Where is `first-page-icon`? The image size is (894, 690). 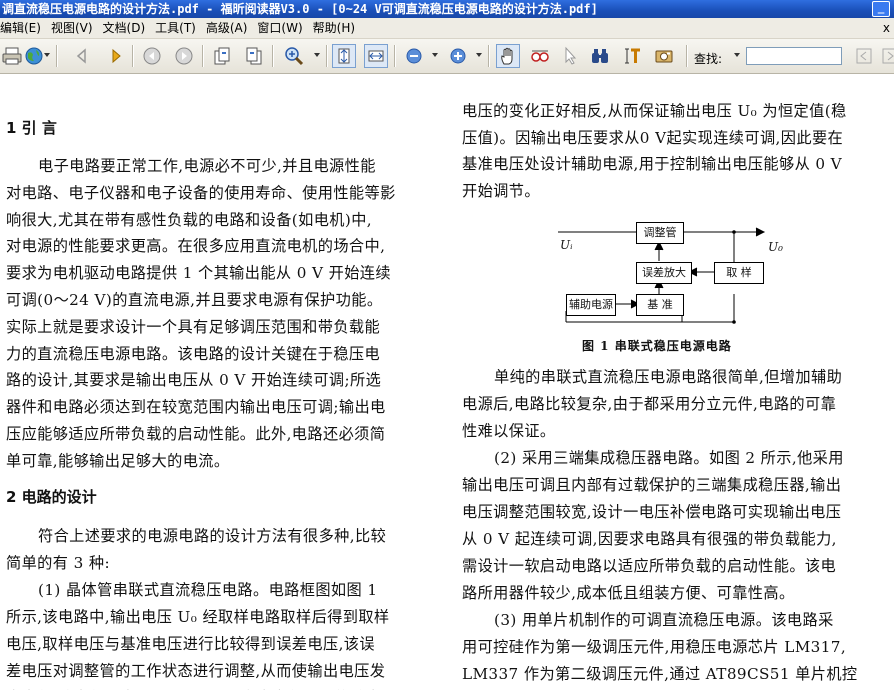
first-page-icon is located at coordinates (82, 56).